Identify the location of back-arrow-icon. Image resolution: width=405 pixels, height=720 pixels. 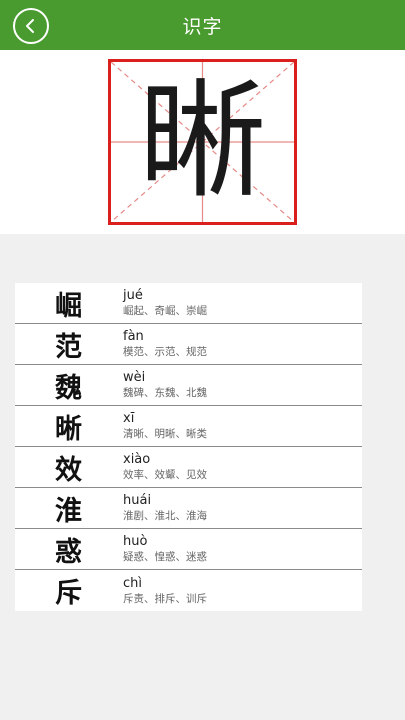
(30, 26).